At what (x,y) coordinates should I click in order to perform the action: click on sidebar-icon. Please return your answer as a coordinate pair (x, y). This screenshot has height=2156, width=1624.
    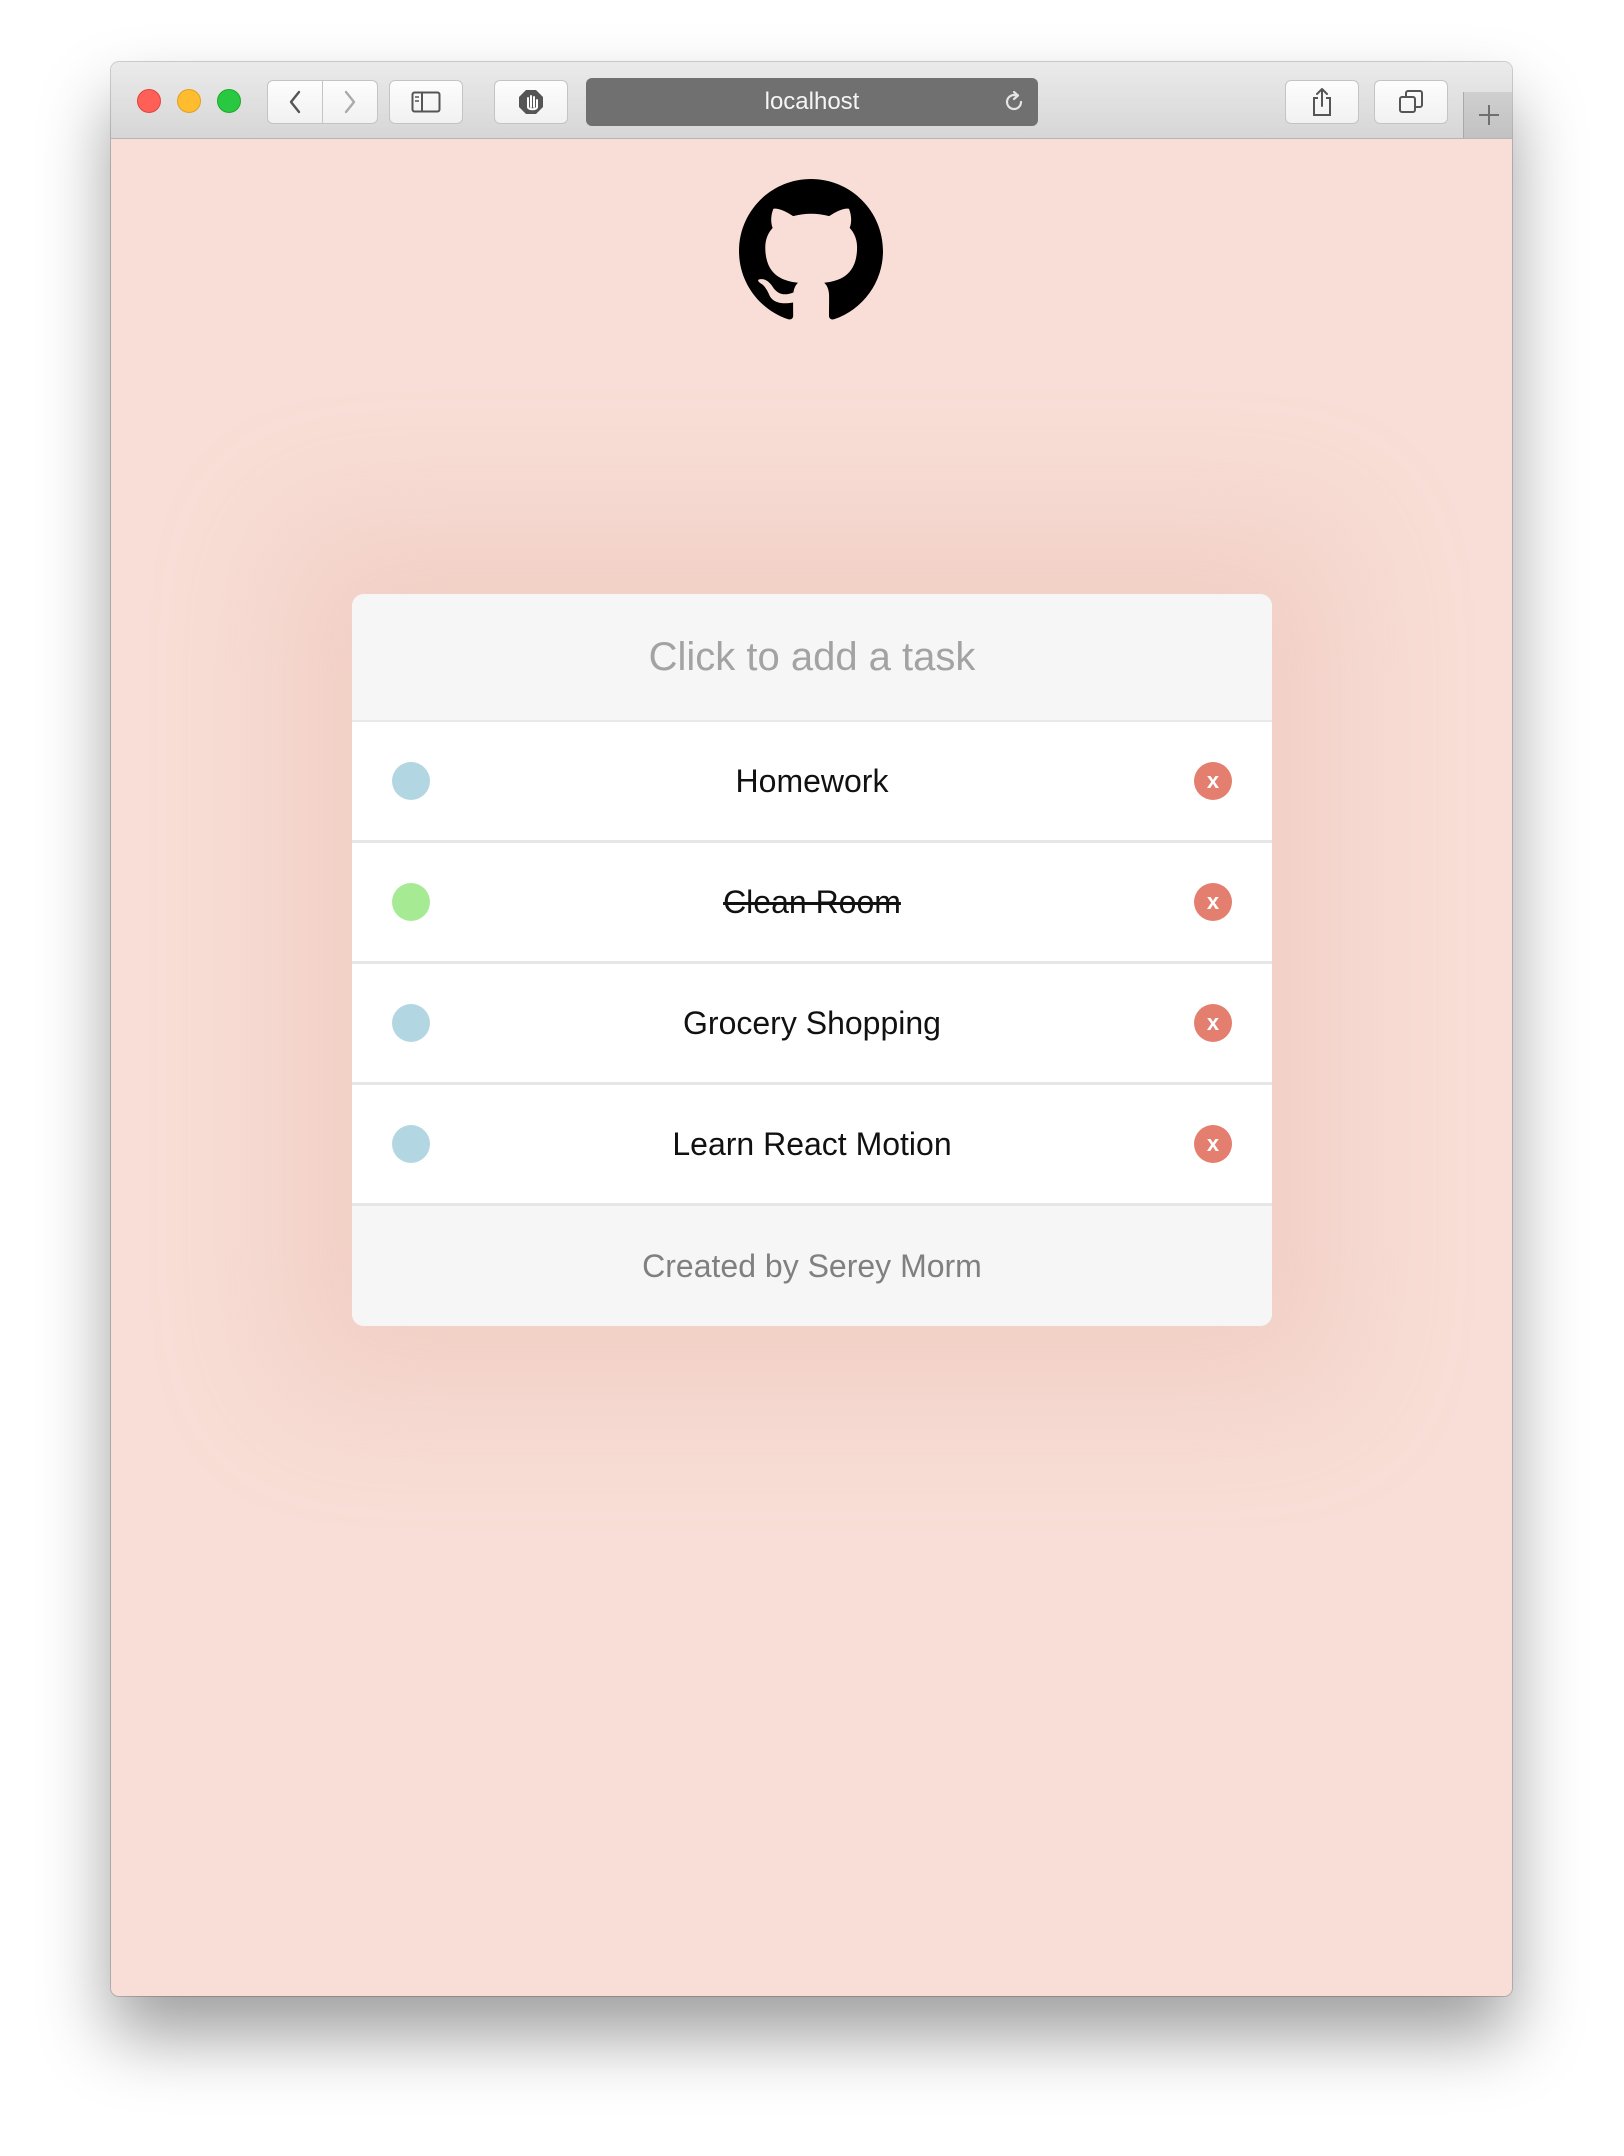
    Looking at the image, I should click on (426, 102).